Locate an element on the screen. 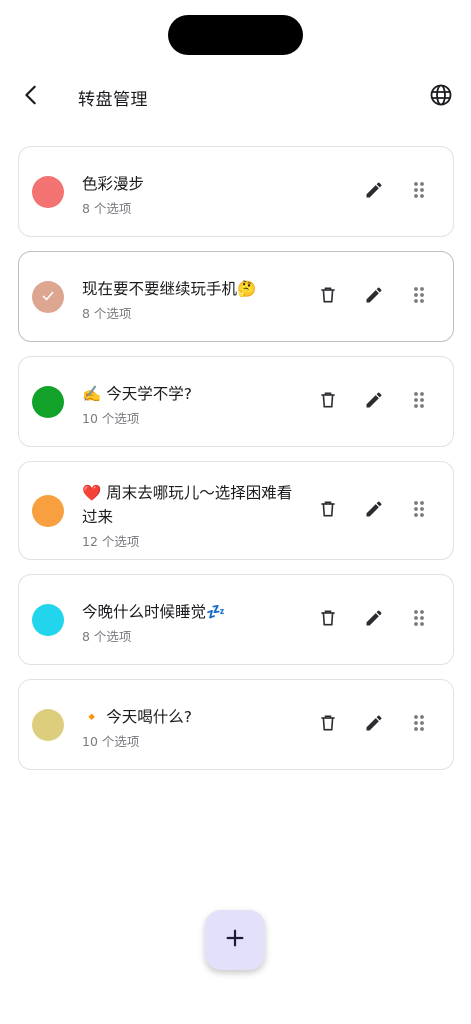 The image size is (471, 1024). wheel-text: 现在要不要继续玩手机🤔 8 个选项 is located at coordinates (192, 299).